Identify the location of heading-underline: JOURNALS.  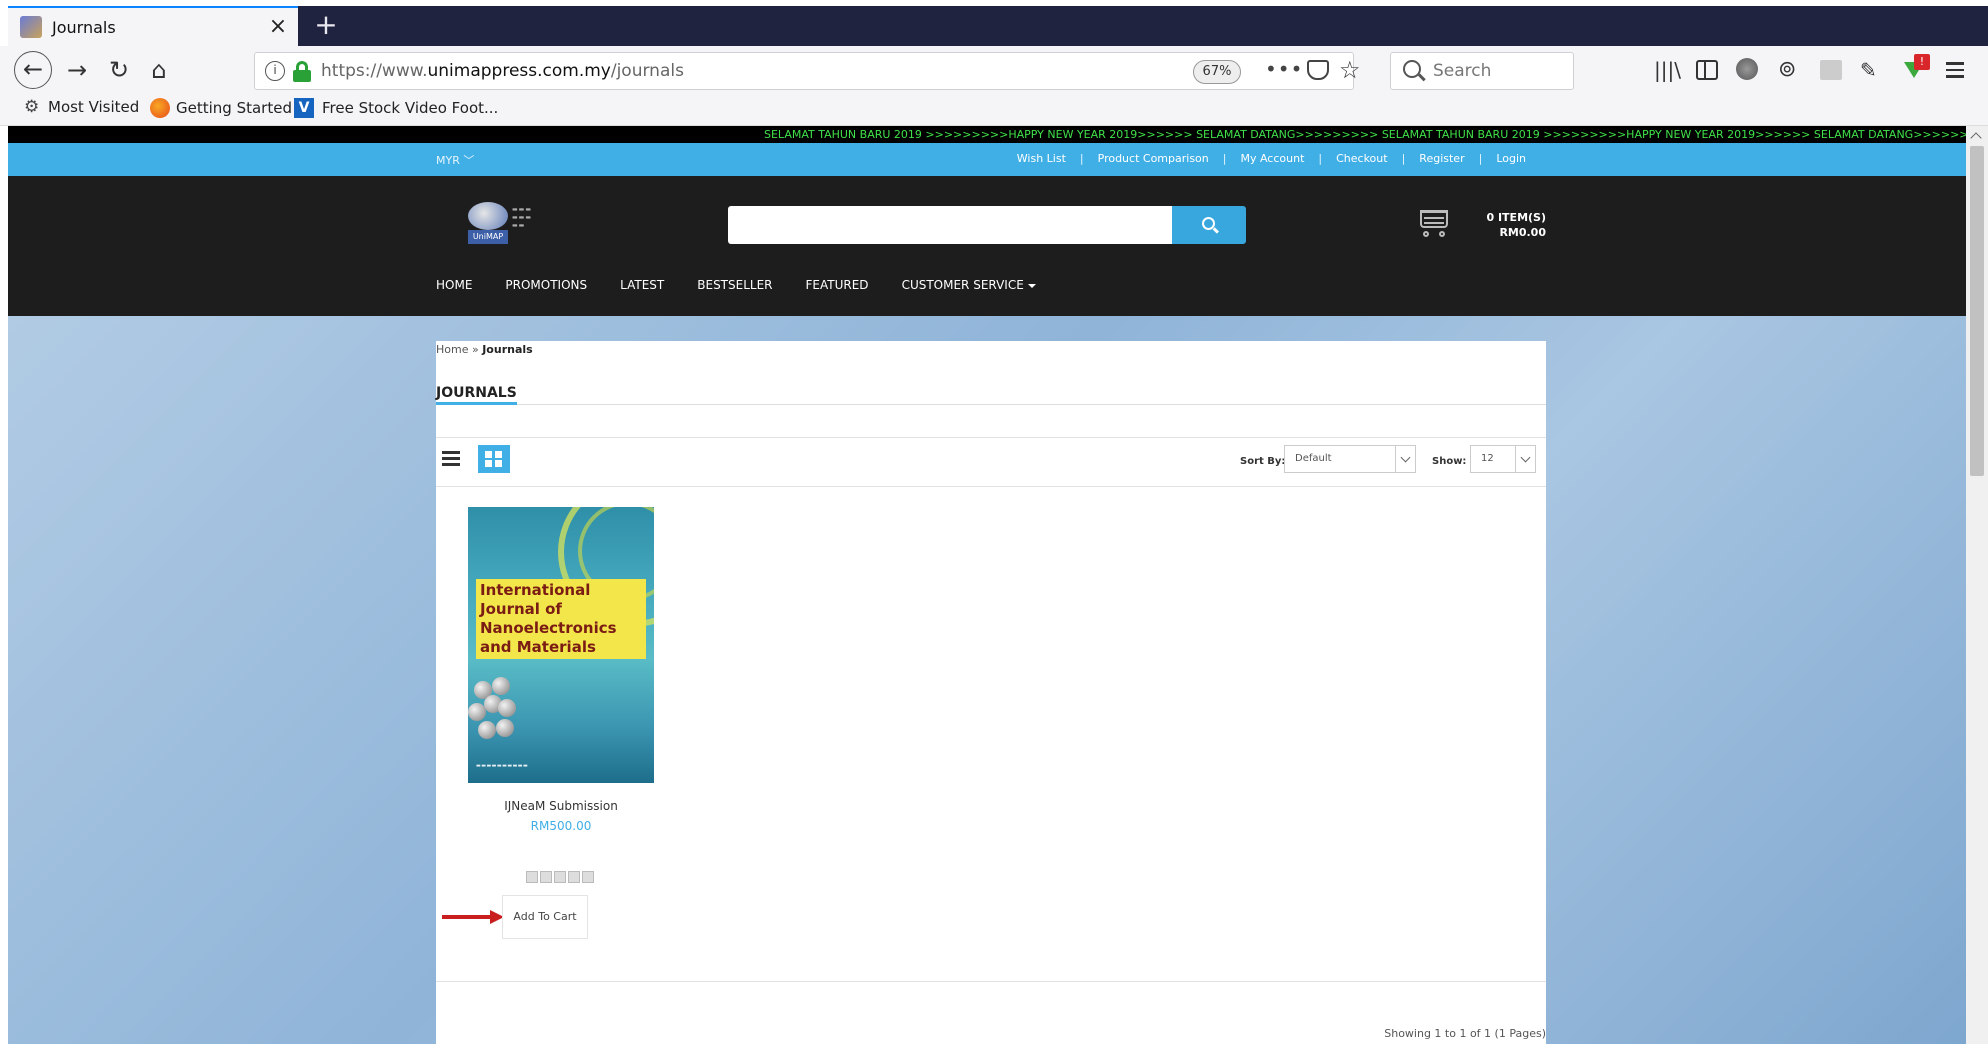
(991, 395).